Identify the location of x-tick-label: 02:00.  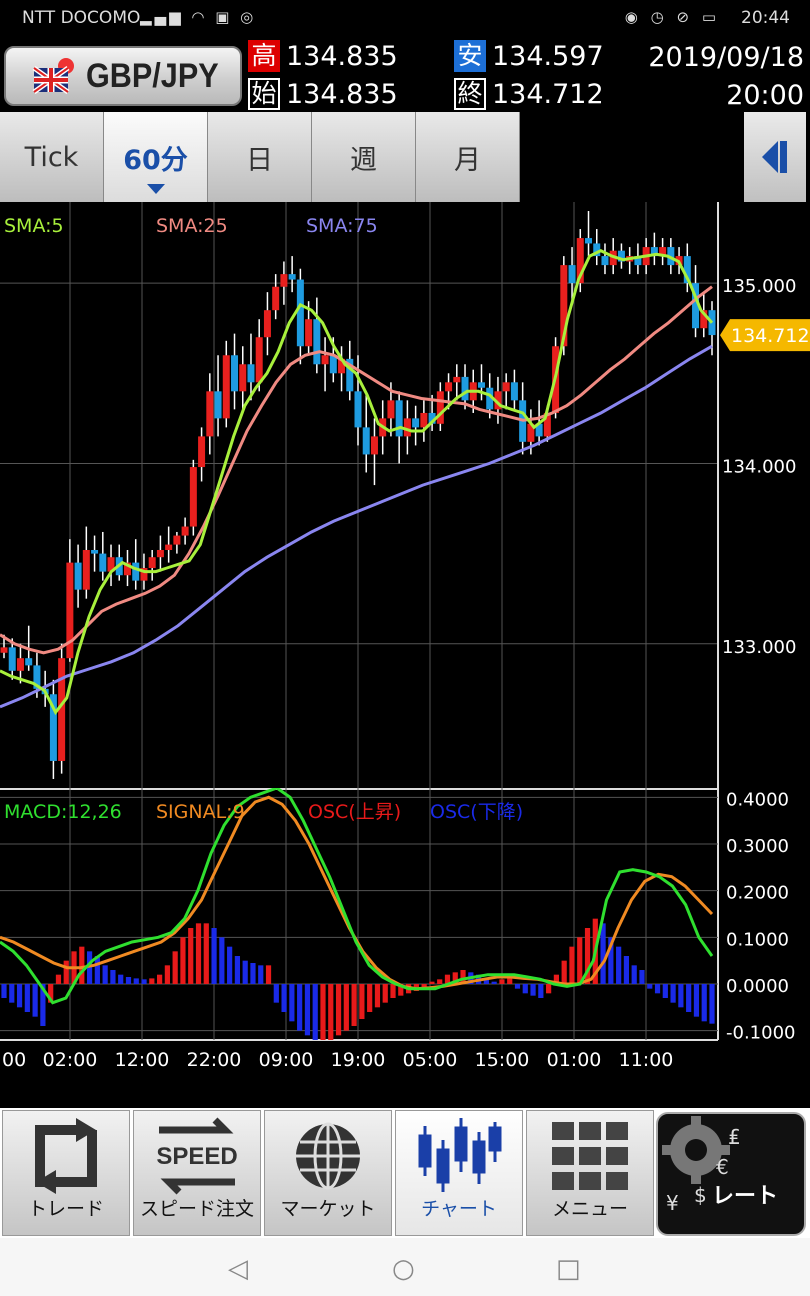
(70, 1060).